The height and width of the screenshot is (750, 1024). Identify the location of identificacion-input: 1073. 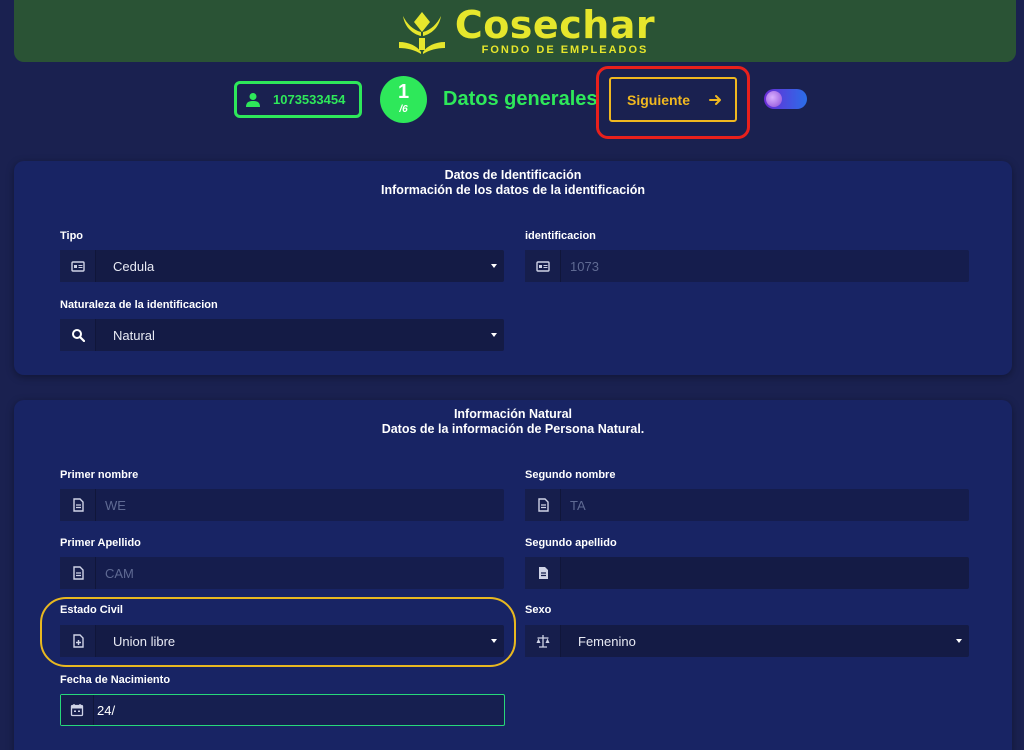
(747, 266).